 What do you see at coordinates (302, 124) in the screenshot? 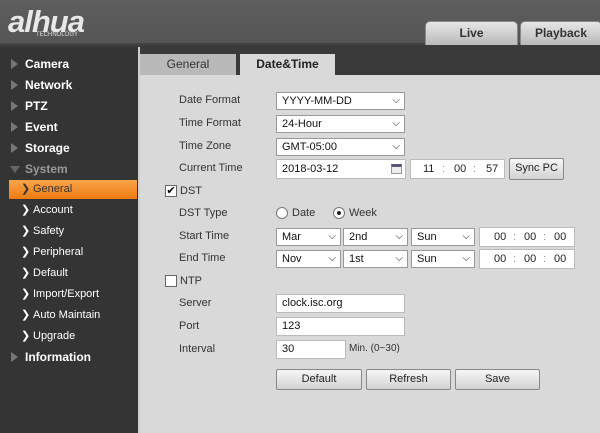
I see `value: 24-Hour` at bounding box center [302, 124].